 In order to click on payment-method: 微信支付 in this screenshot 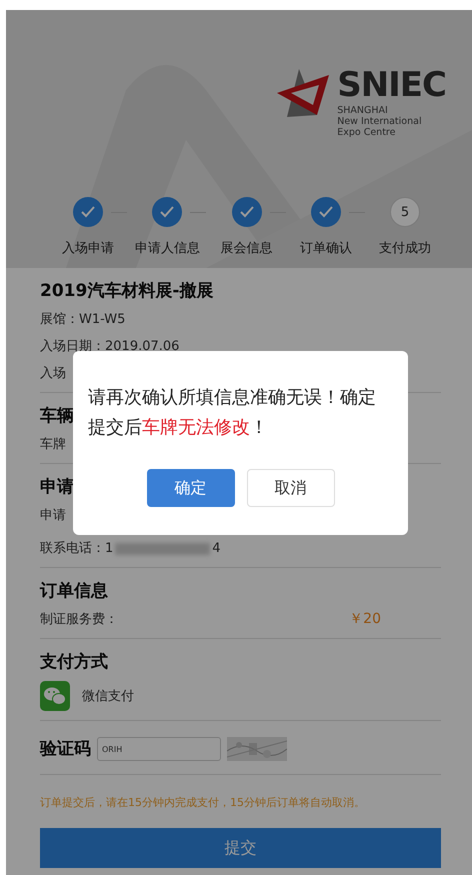, I will do `click(108, 696)`.